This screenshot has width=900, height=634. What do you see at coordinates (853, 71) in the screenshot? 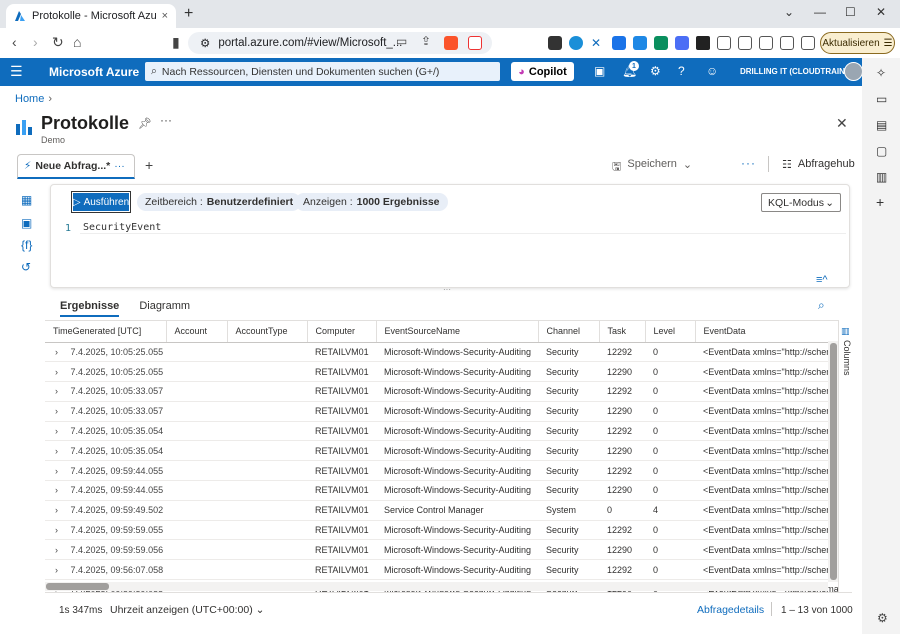
I see `avatar` at bounding box center [853, 71].